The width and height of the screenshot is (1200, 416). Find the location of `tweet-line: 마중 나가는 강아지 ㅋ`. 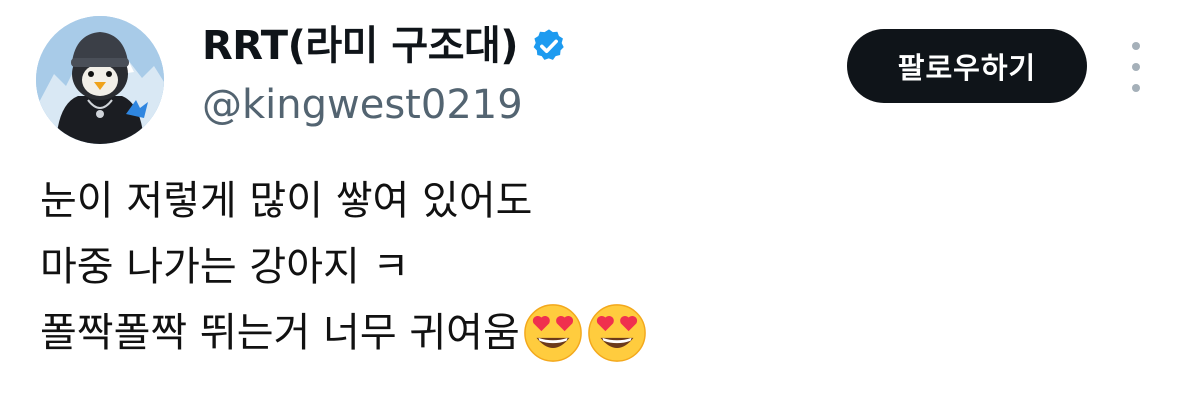

tweet-line: 마중 나가는 강아지 ㅋ is located at coordinates (600, 267).